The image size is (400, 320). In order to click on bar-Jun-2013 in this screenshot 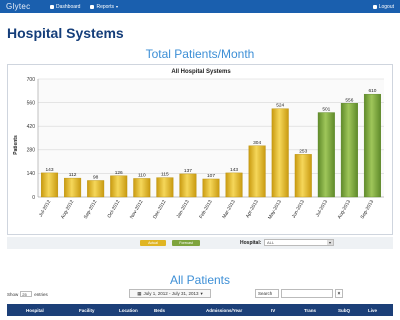, I will do `click(303, 176)`.